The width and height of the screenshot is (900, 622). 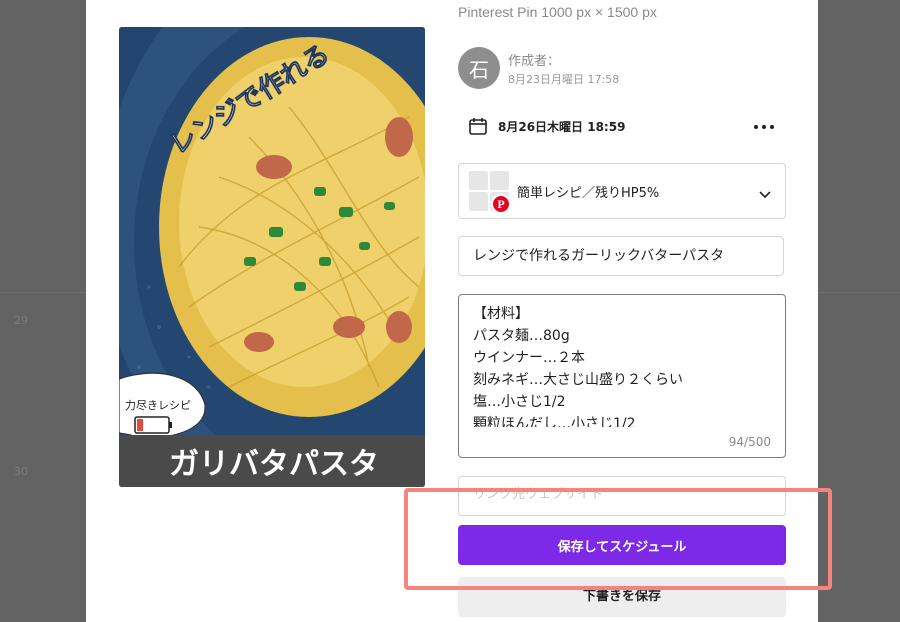 I want to click on save-draft-label: 下書きを保存, so click(x=621, y=596).